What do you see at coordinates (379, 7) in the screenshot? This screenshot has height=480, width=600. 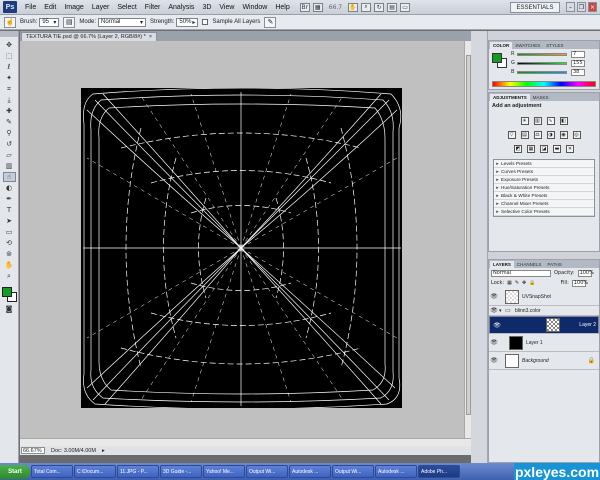 I see `rotate-view-icon: ↻` at bounding box center [379, 7].